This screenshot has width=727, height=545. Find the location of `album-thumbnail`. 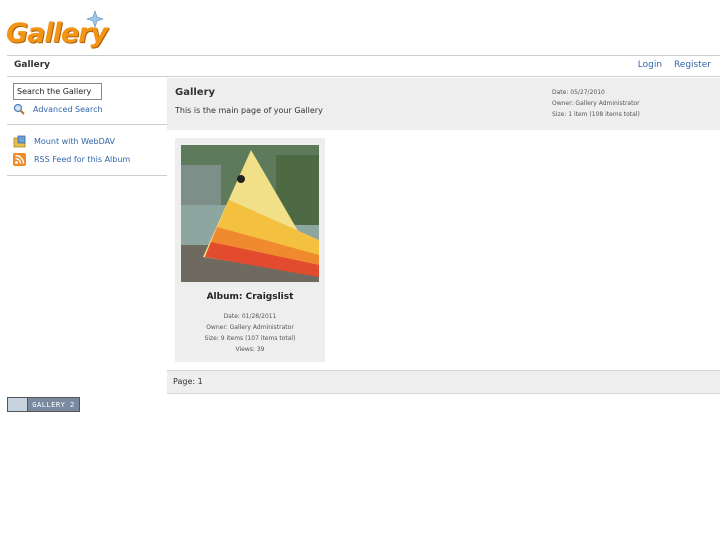

album-thumbnail is located at coordinates (250, 213).